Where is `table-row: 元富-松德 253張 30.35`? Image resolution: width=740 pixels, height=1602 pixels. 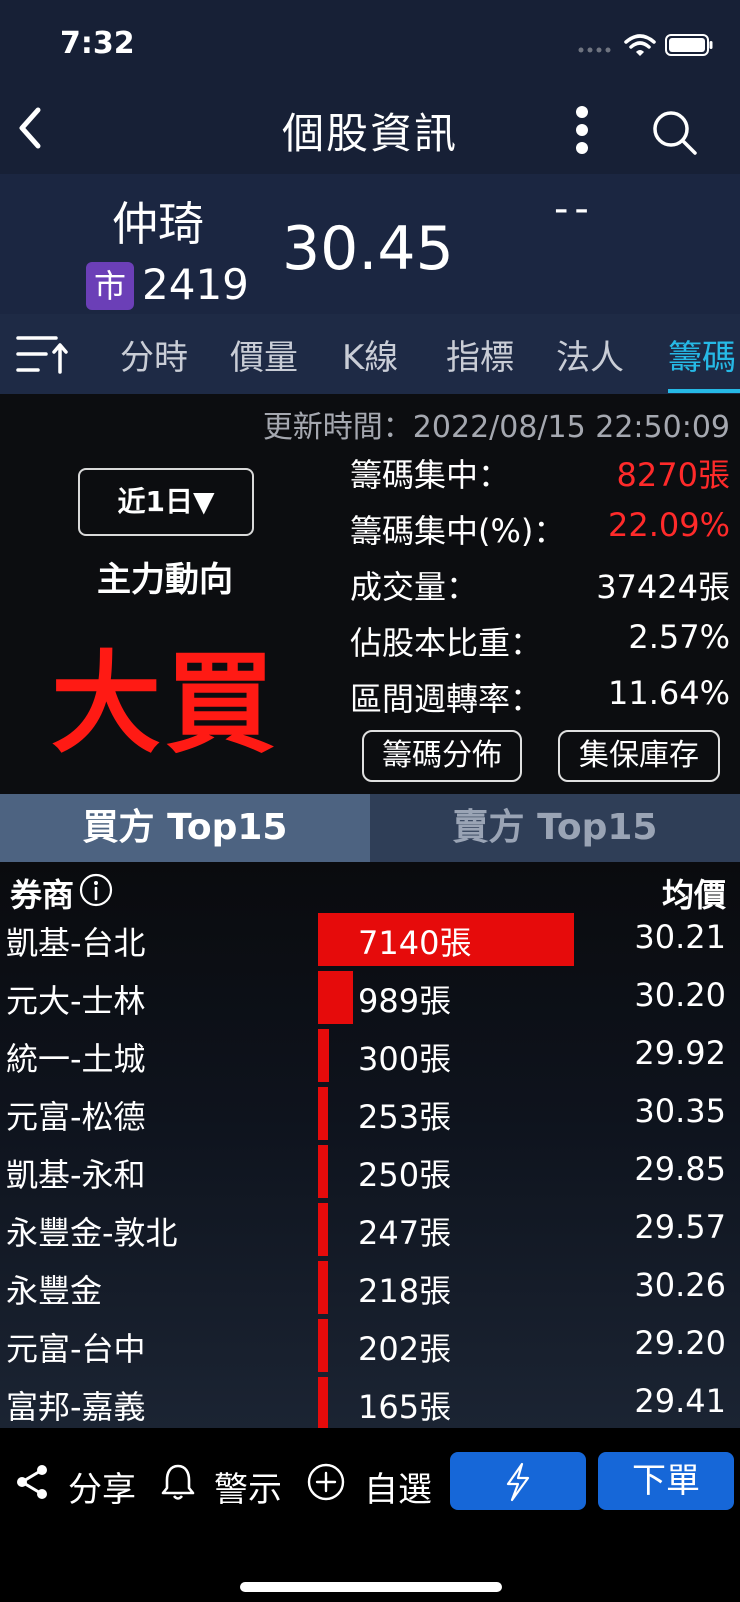
table-row: 元富-松德 253張 30.35 is located at coordinates (370, 1113).